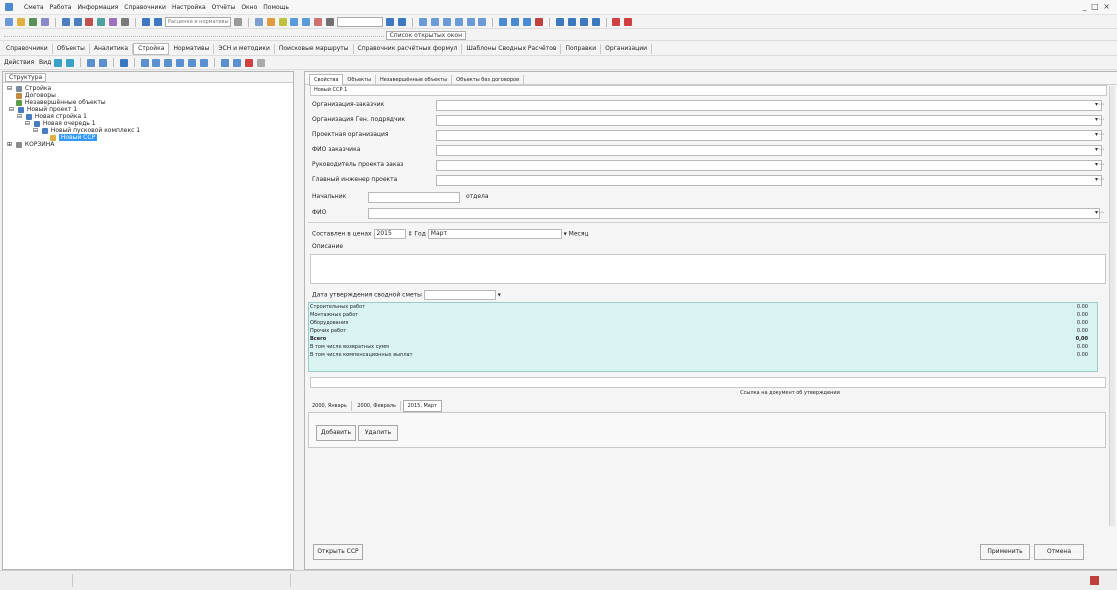 The width and height of the screenshot is (1117, 590). I want to click on tab-organizations: Организации, so click(627, 49).